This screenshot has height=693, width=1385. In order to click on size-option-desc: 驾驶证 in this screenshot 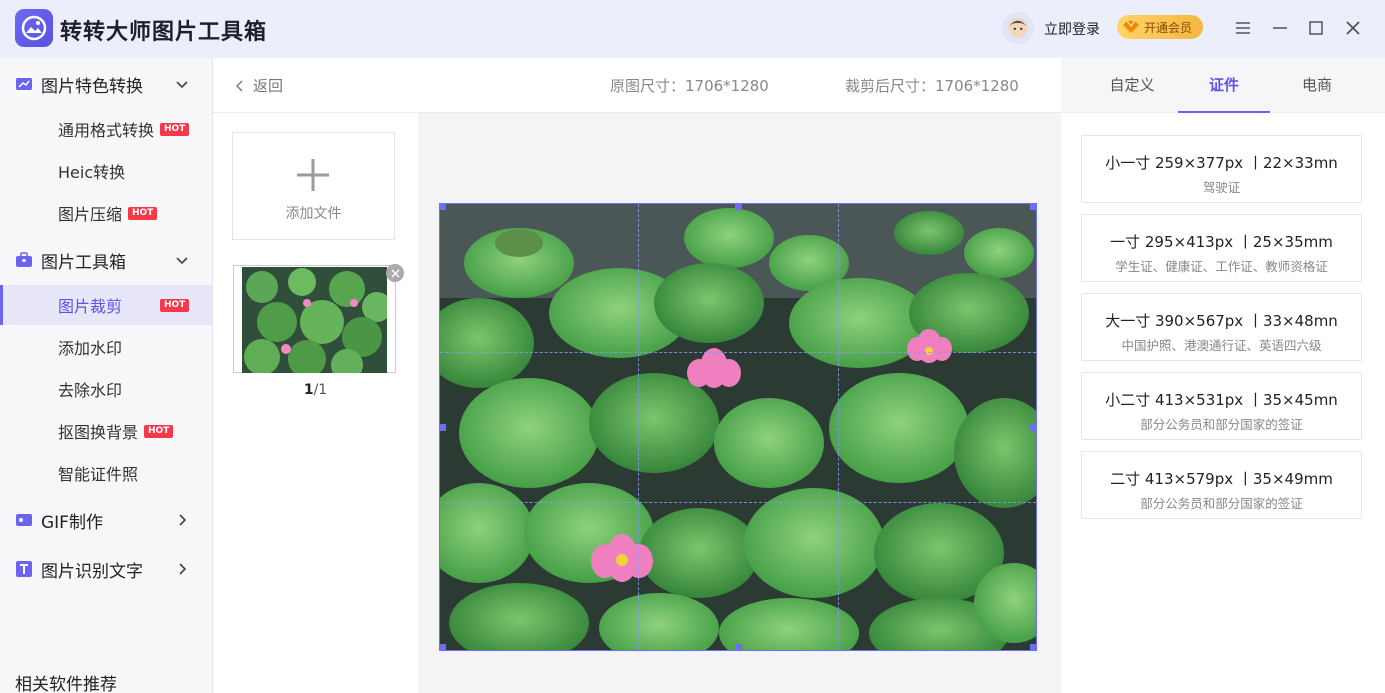, I will do `click(1221, 187)`.